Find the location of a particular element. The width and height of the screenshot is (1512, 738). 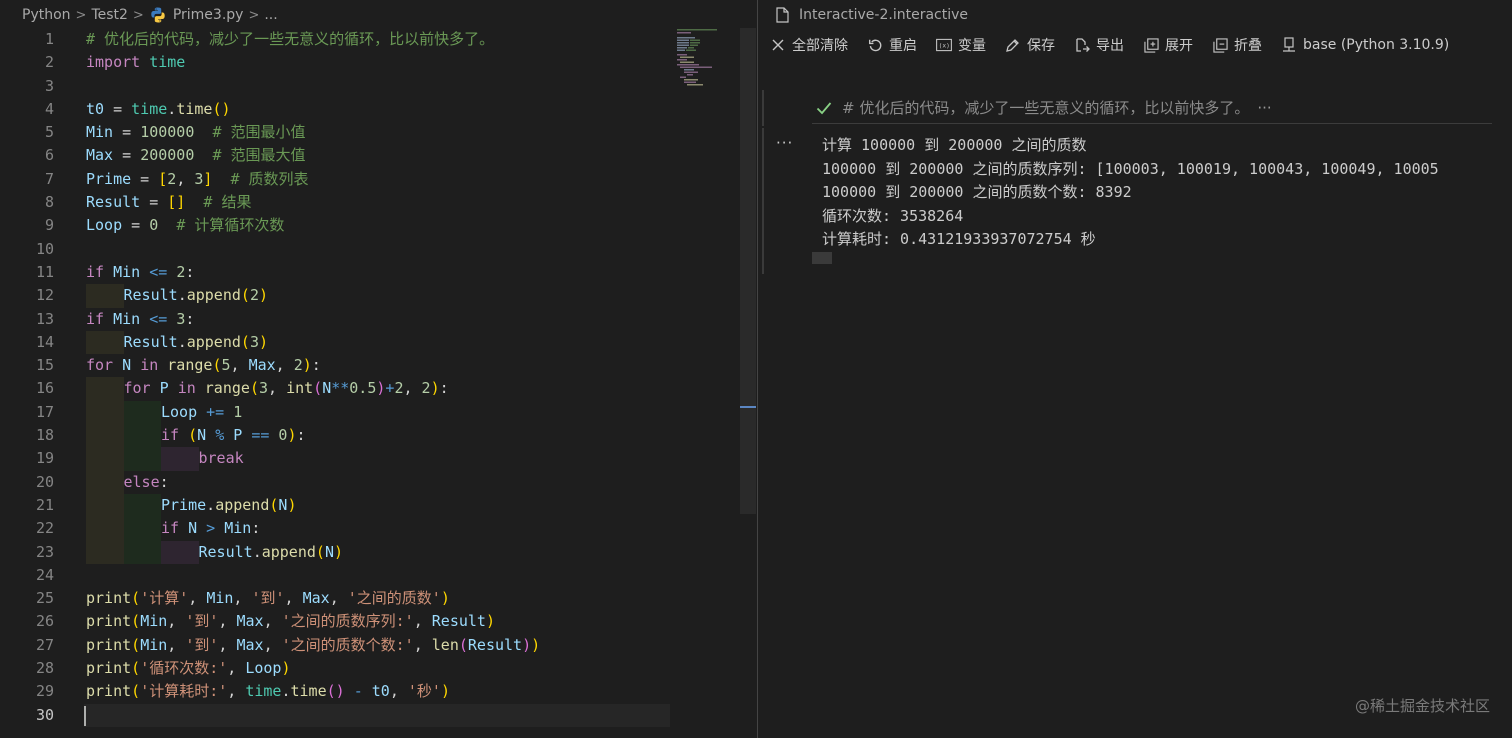

expand-label: 展开 is located at coordinates (1179, 46).